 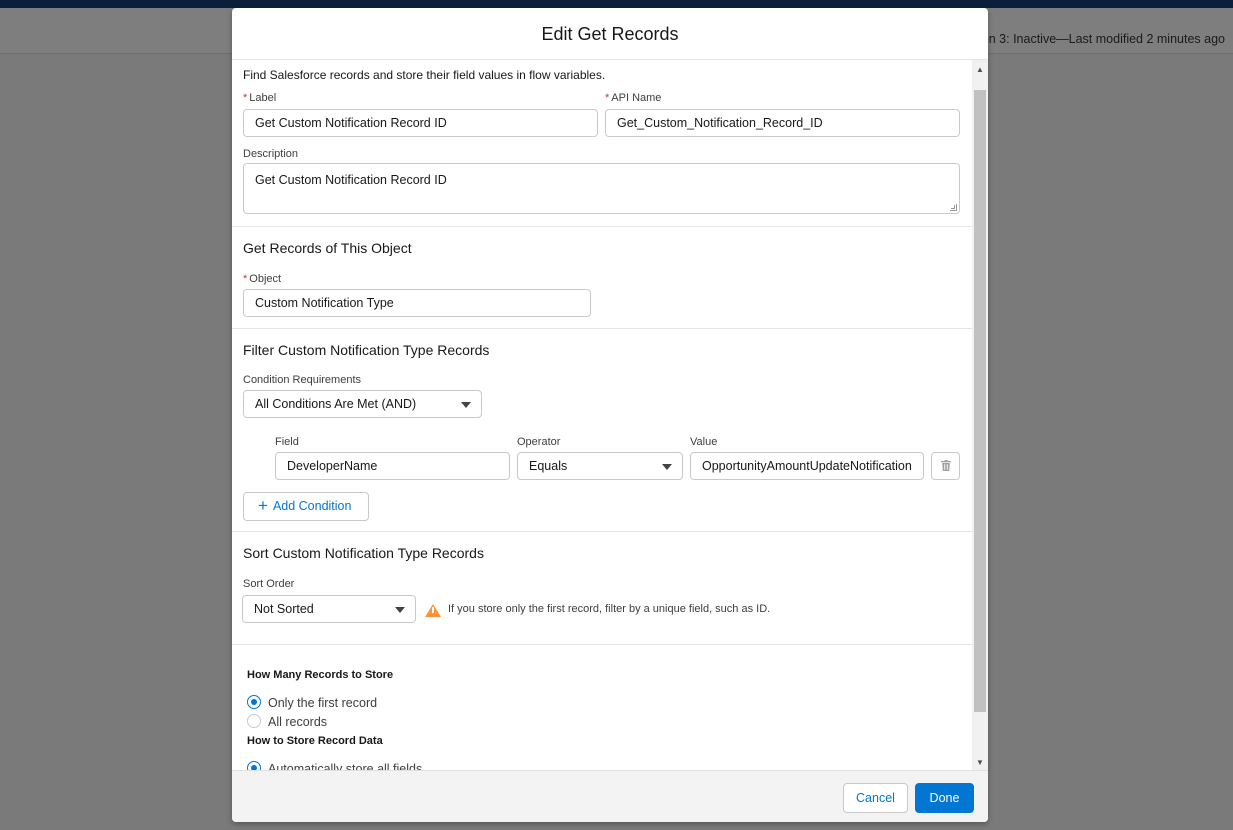 What do you see at coordinates (366, 350) in the screenshot?
I see `filter-section-title: Filter Custom Notification Type Records` at bounding box center [366, 350].